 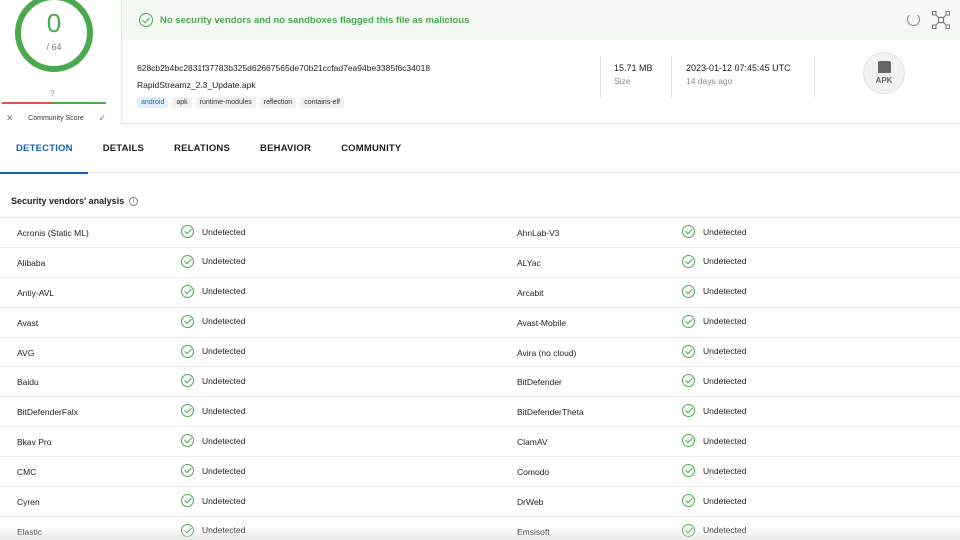 What do you see at coordinates (738, 68) in the screenshot?
I see `analysis-date-value: 2023-01-12 07:45:45 UTC` at bounding box center [738, 68].